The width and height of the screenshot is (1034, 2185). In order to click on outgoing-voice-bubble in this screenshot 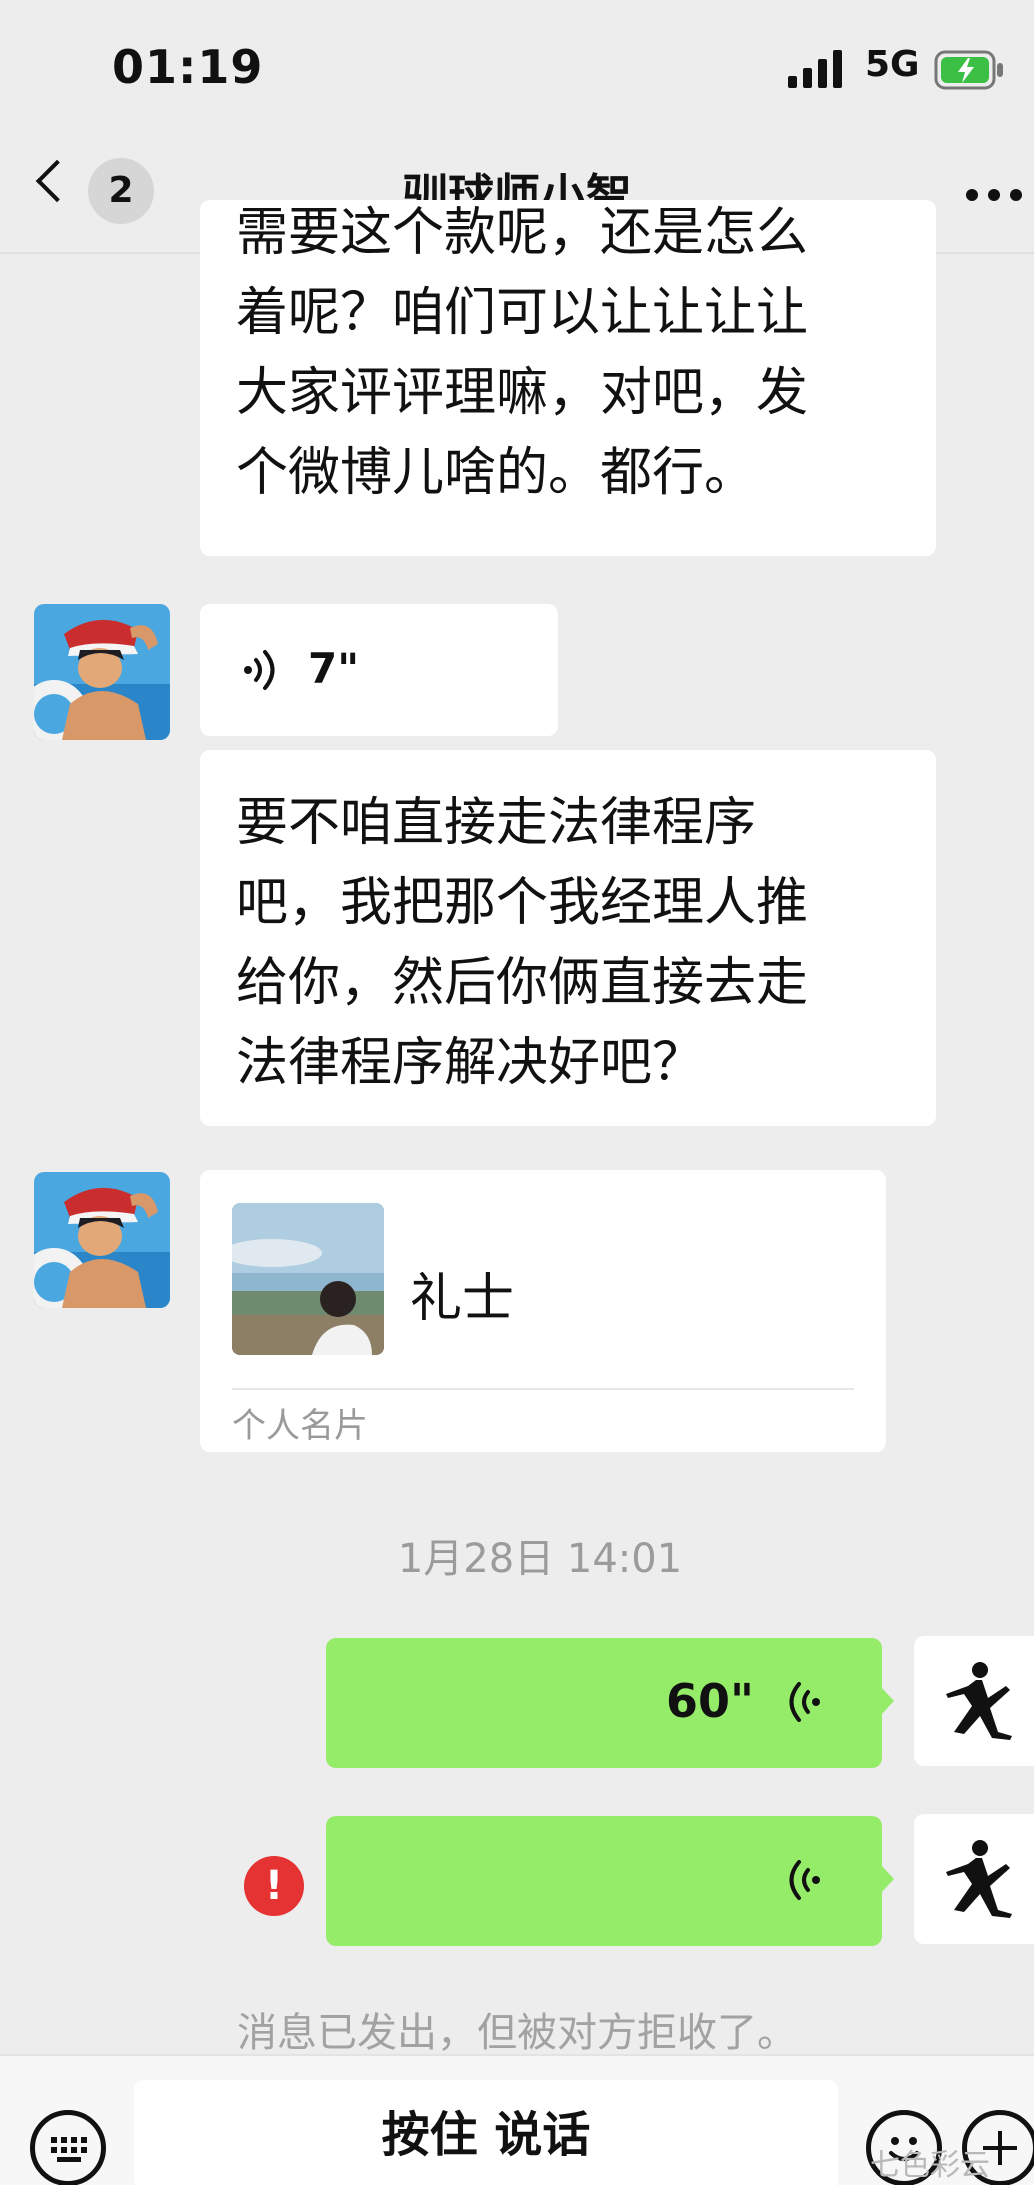, I will do `click(604, 1881)`.